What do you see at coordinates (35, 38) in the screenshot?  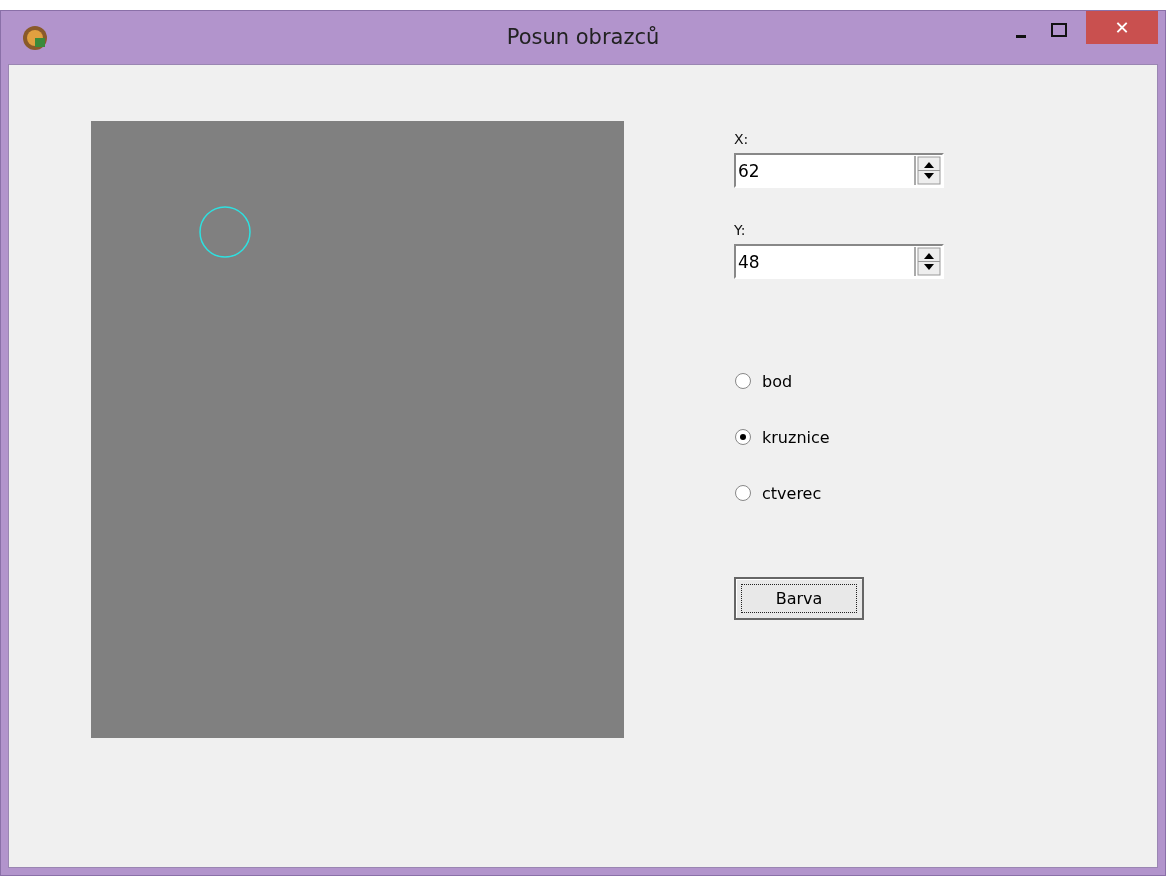 I see `app-icon` at bounding box center [35, 38].